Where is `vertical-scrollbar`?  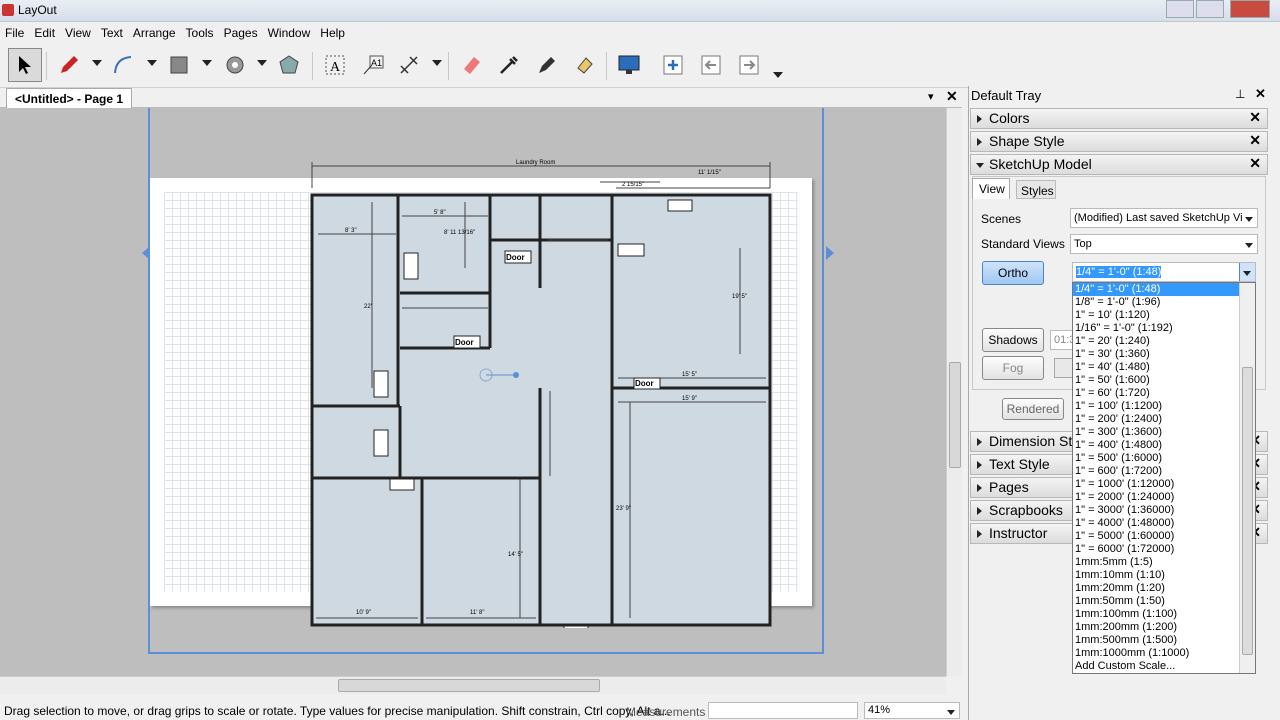
vertical-scrollbar is located at coordinates (954, 392).